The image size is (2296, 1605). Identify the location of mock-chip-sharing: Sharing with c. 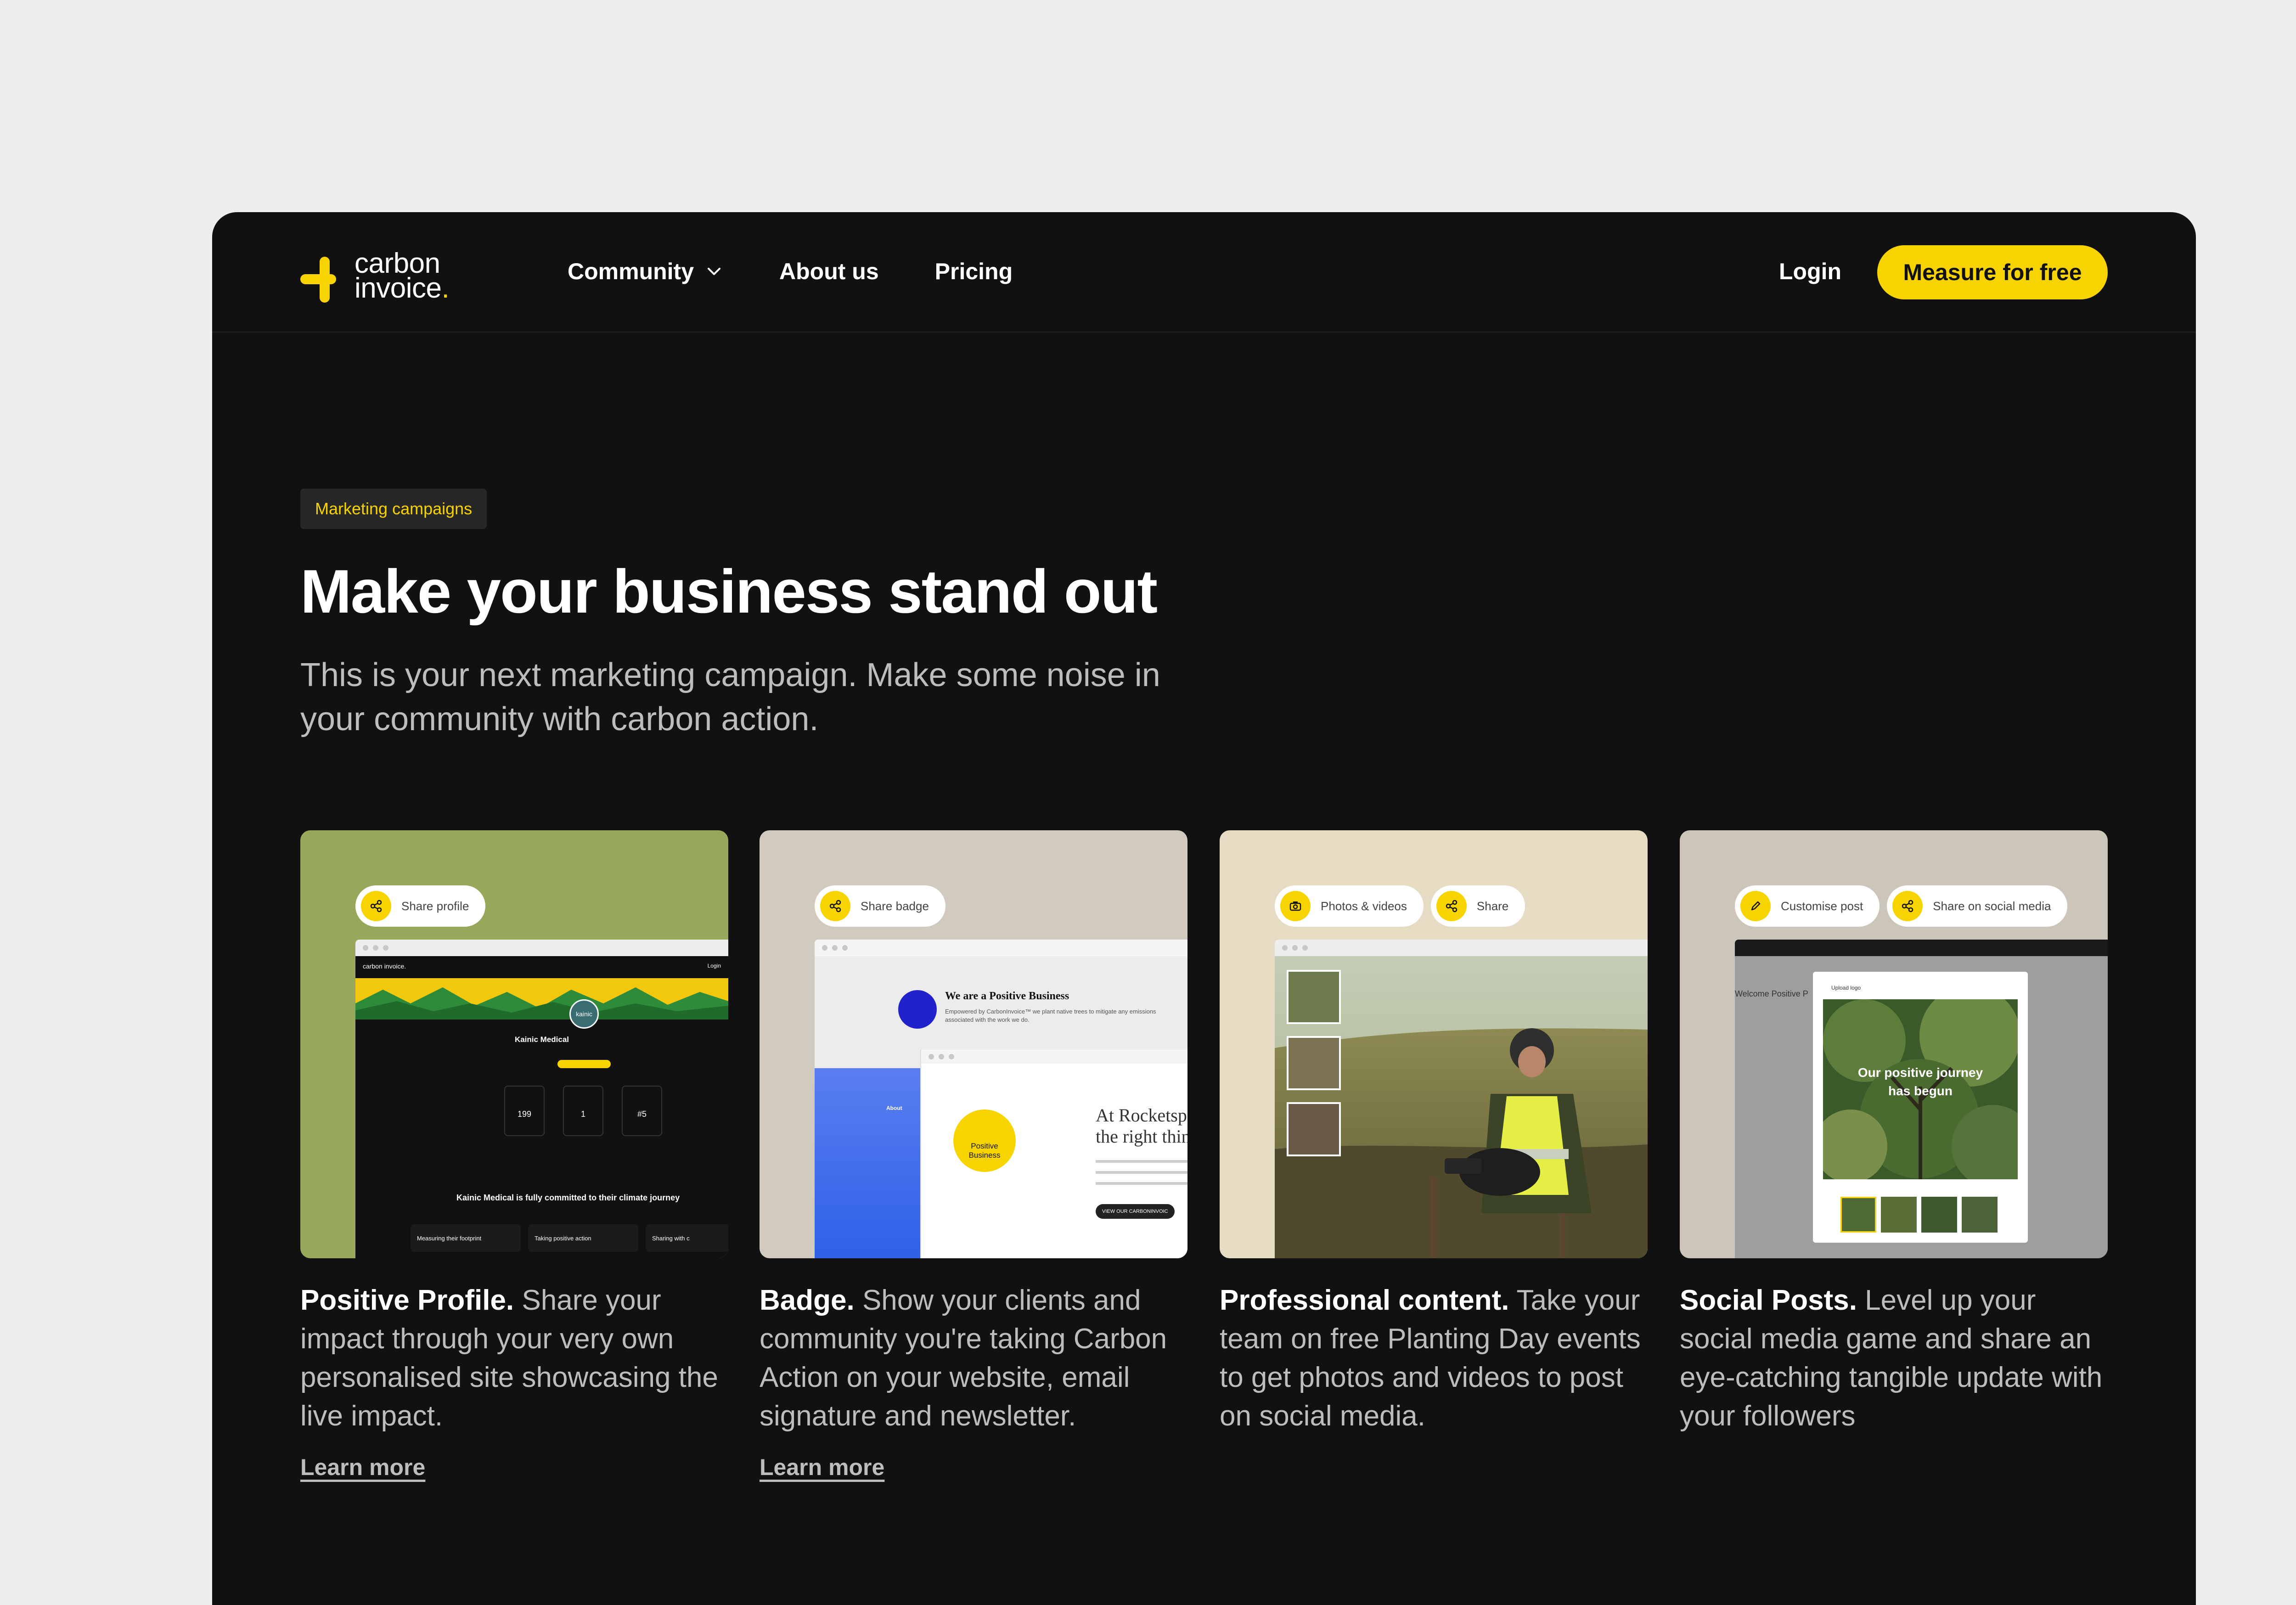
(687, 1238).